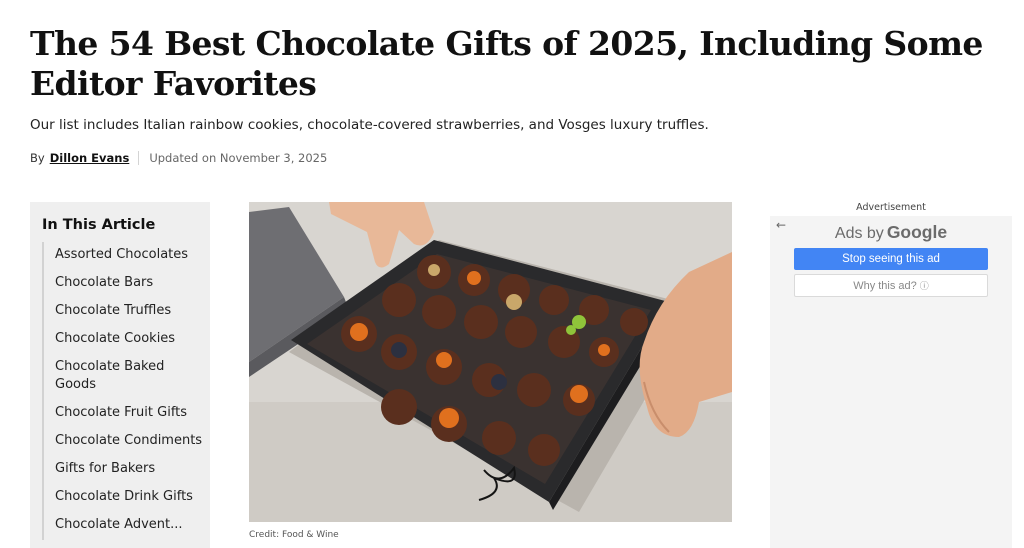 Image resolution: width=1024 pixels, height=548 pixels. What do you see at coordinates (139, 158) in the screenshot?
I see `byline-divider` at bounding box center [139, 158].